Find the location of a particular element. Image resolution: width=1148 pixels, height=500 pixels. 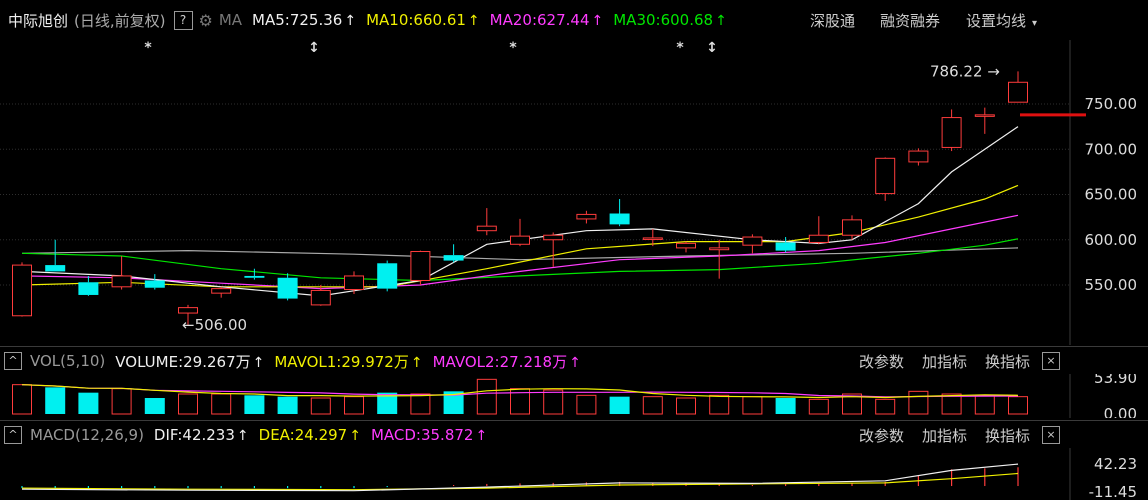

y-axis-tick: 550.00 is located at coordinates (1111, 285).